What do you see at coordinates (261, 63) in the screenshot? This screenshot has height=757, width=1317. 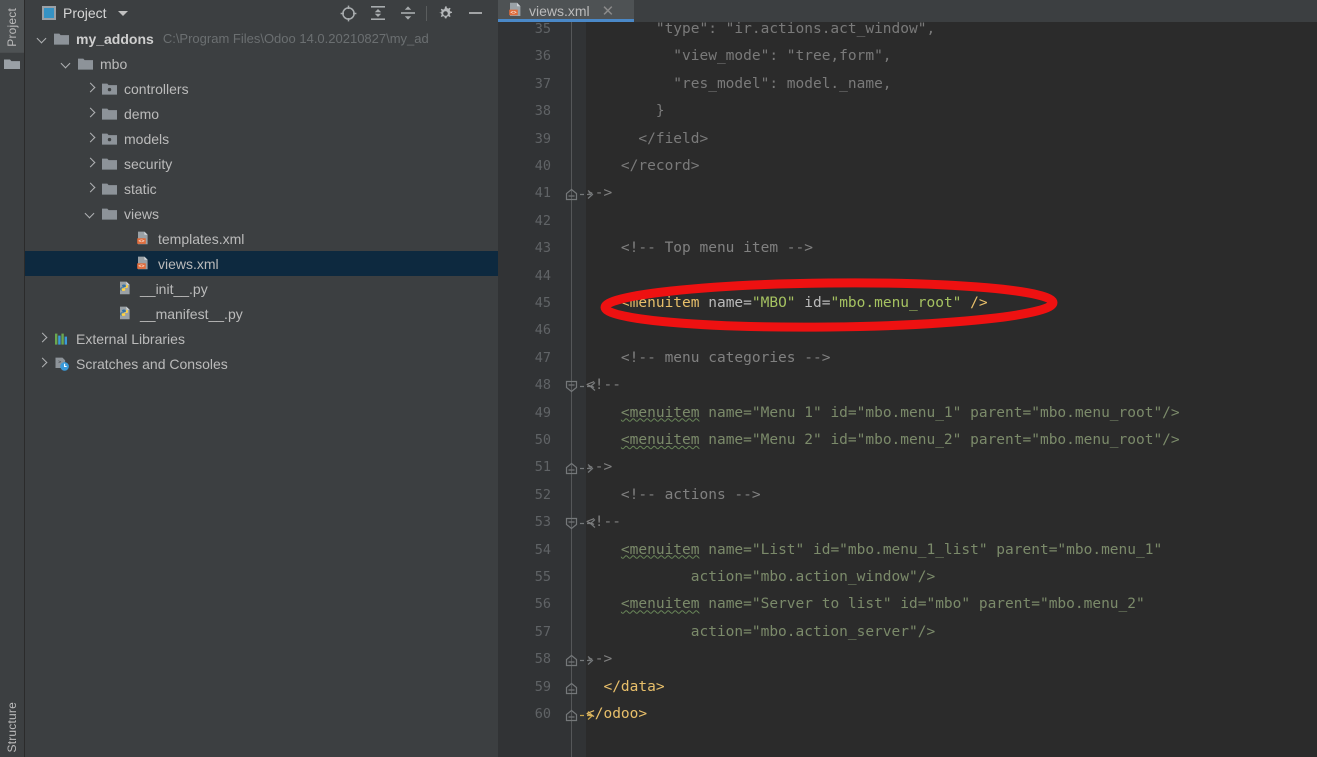 I see `tree-row-mbo: mbo` at bounding box center [261, 63].